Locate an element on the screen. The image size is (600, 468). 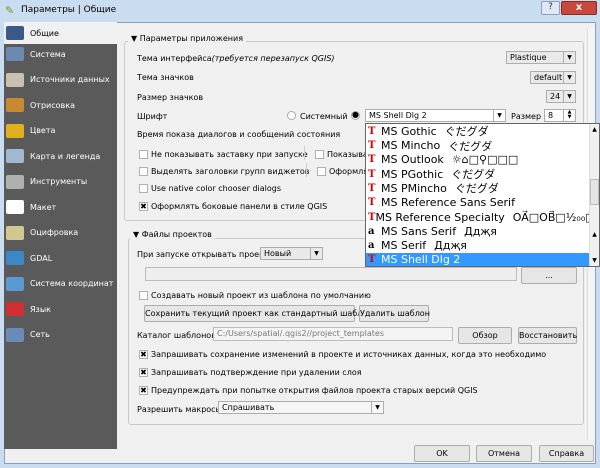
group-title: Параметры приложения is located at coordinates (191, 38).